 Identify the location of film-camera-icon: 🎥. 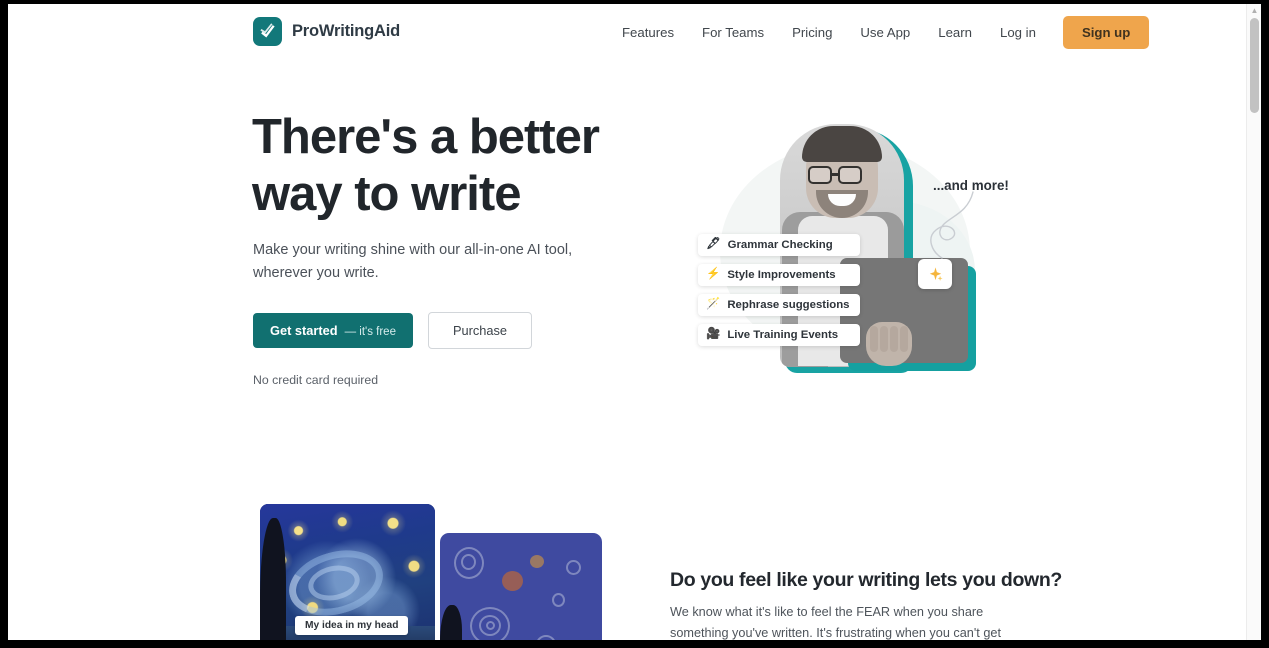
(713, 334).